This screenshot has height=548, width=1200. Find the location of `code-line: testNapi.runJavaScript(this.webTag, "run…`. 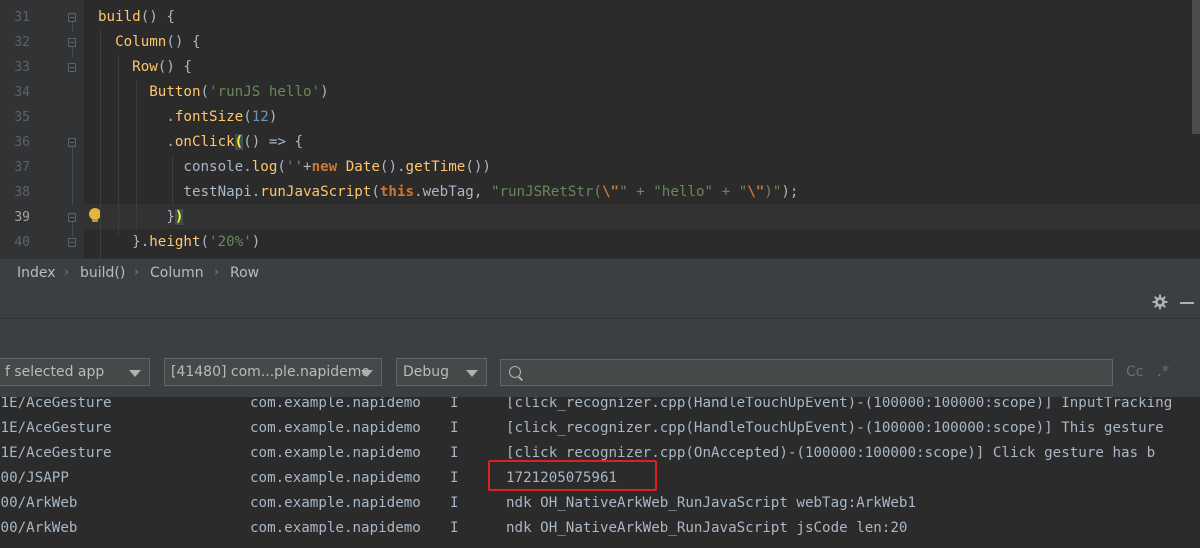

code-line: testNapi.runJavaScript(this.webTag, "run… is located at coordinates (448, 192).